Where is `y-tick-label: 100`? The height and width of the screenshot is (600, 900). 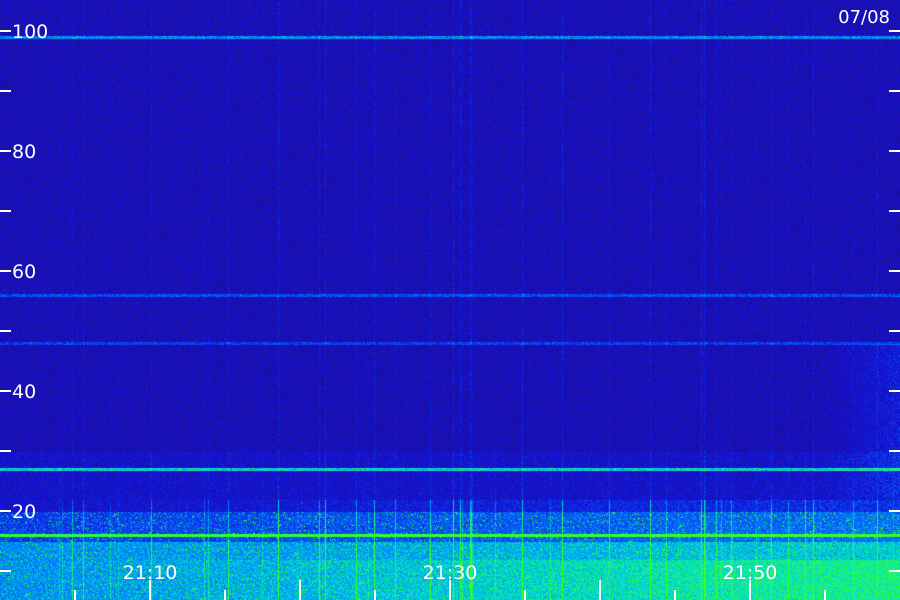 y-tick-label: 100 is located at coordinates (30, 32).